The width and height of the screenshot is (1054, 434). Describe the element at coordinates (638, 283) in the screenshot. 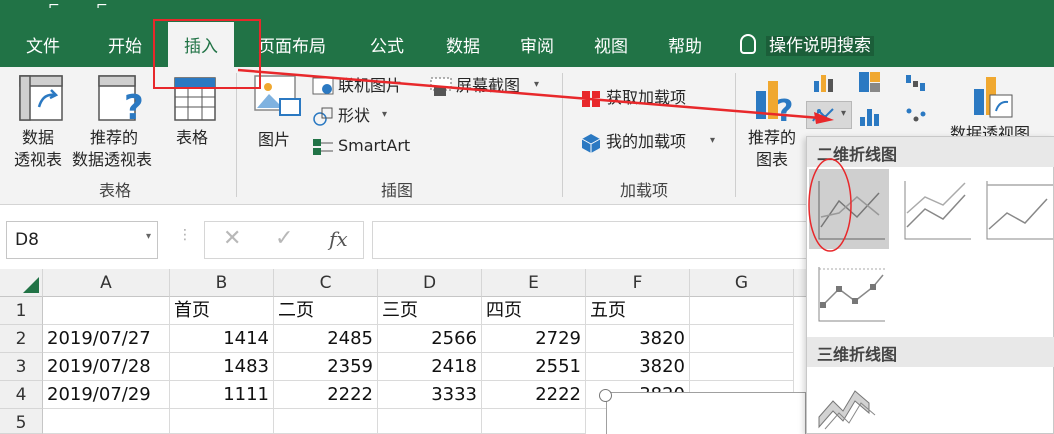

I see `column-header-f: F` at that location.